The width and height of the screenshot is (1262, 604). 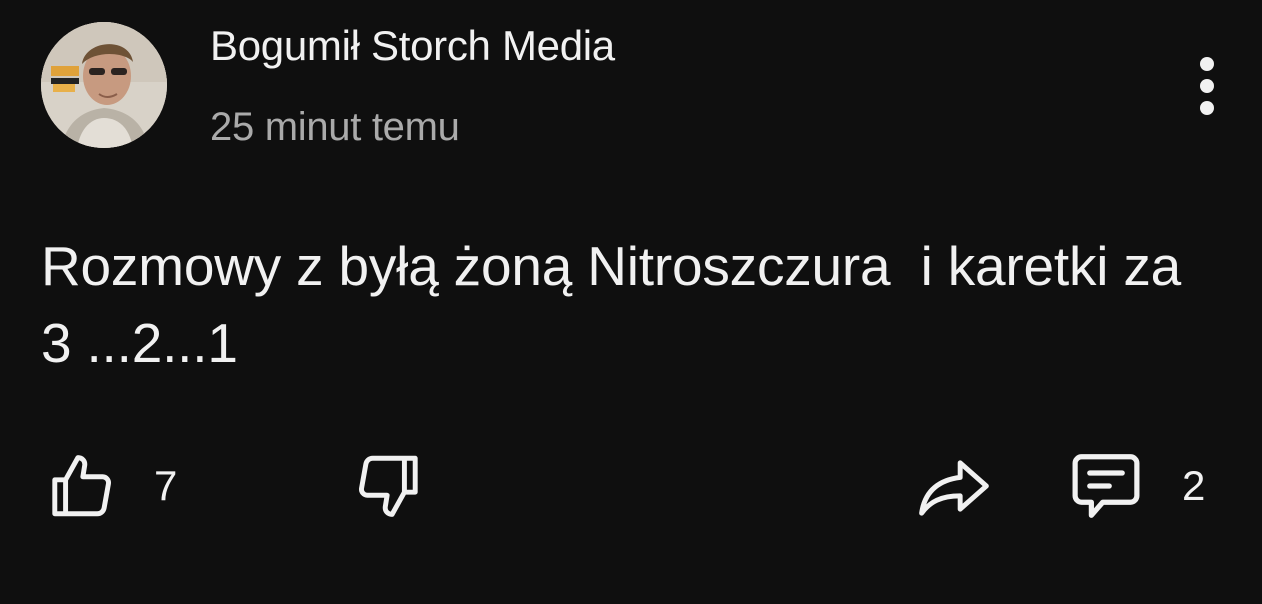 I want to click on avatar, so click(x=104, y=85).